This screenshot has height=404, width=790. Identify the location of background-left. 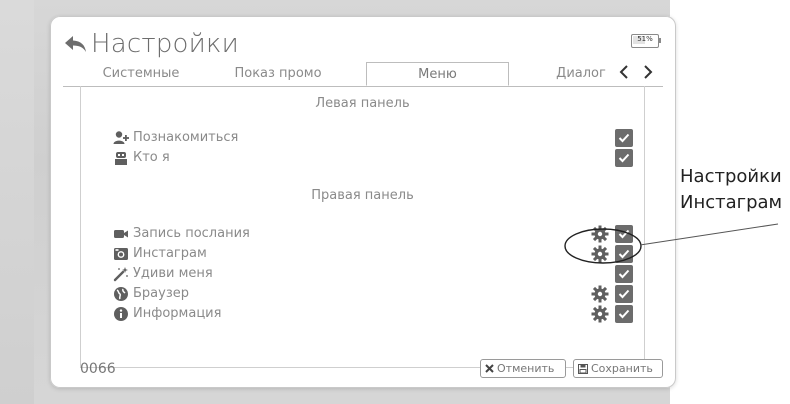
(17, 202).